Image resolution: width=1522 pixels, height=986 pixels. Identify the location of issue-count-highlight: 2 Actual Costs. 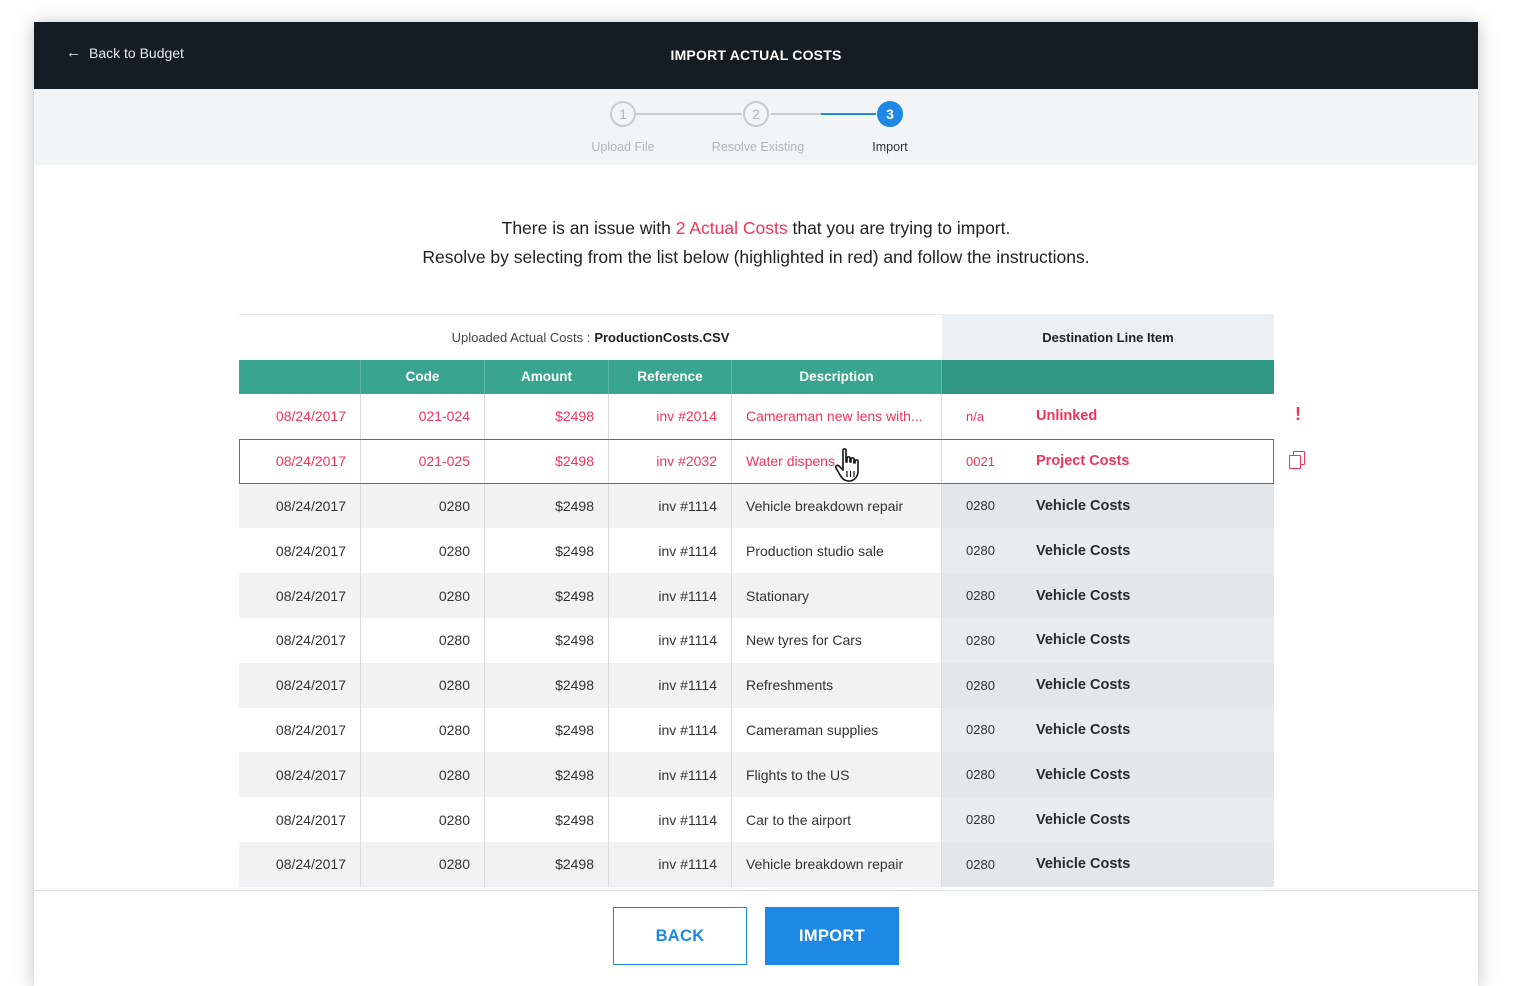
(732, 228).